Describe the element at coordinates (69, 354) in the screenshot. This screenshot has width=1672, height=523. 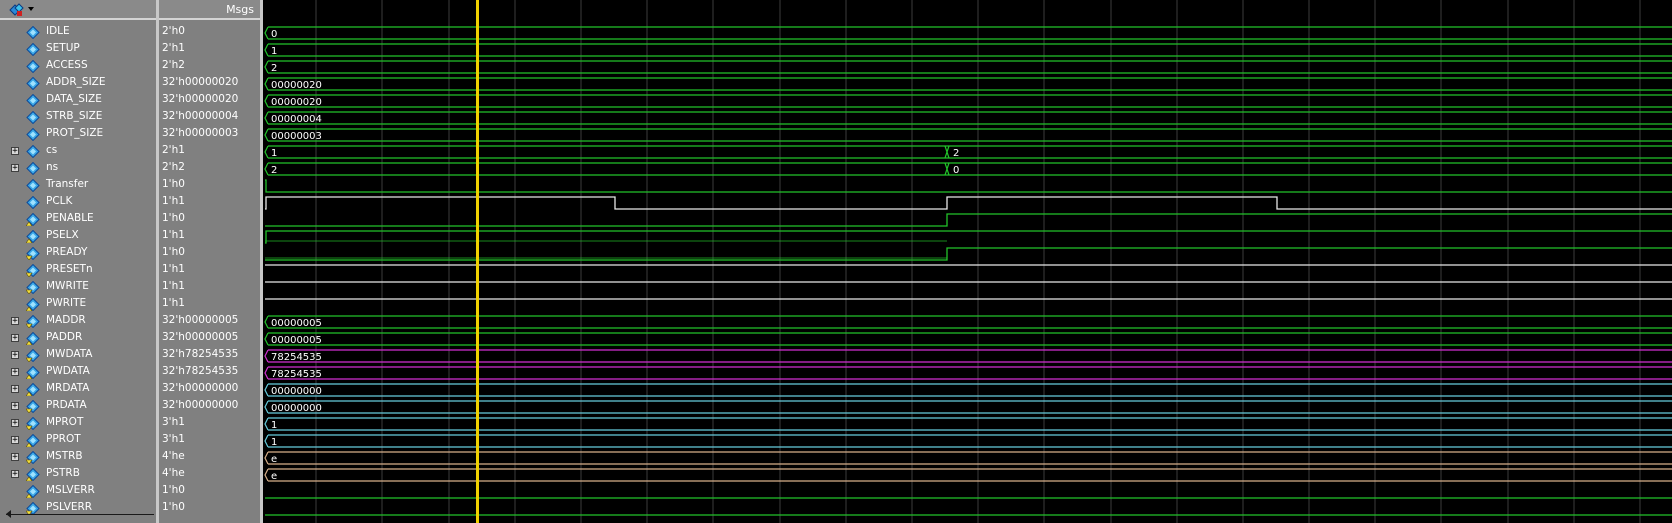
I see `signal-name: MWDATA` at that location.